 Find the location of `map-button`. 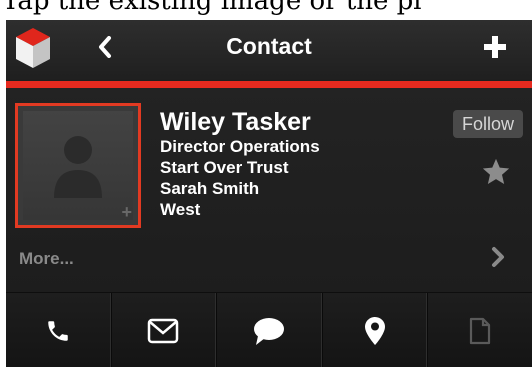

map-button is located at coordinates (374, 330).